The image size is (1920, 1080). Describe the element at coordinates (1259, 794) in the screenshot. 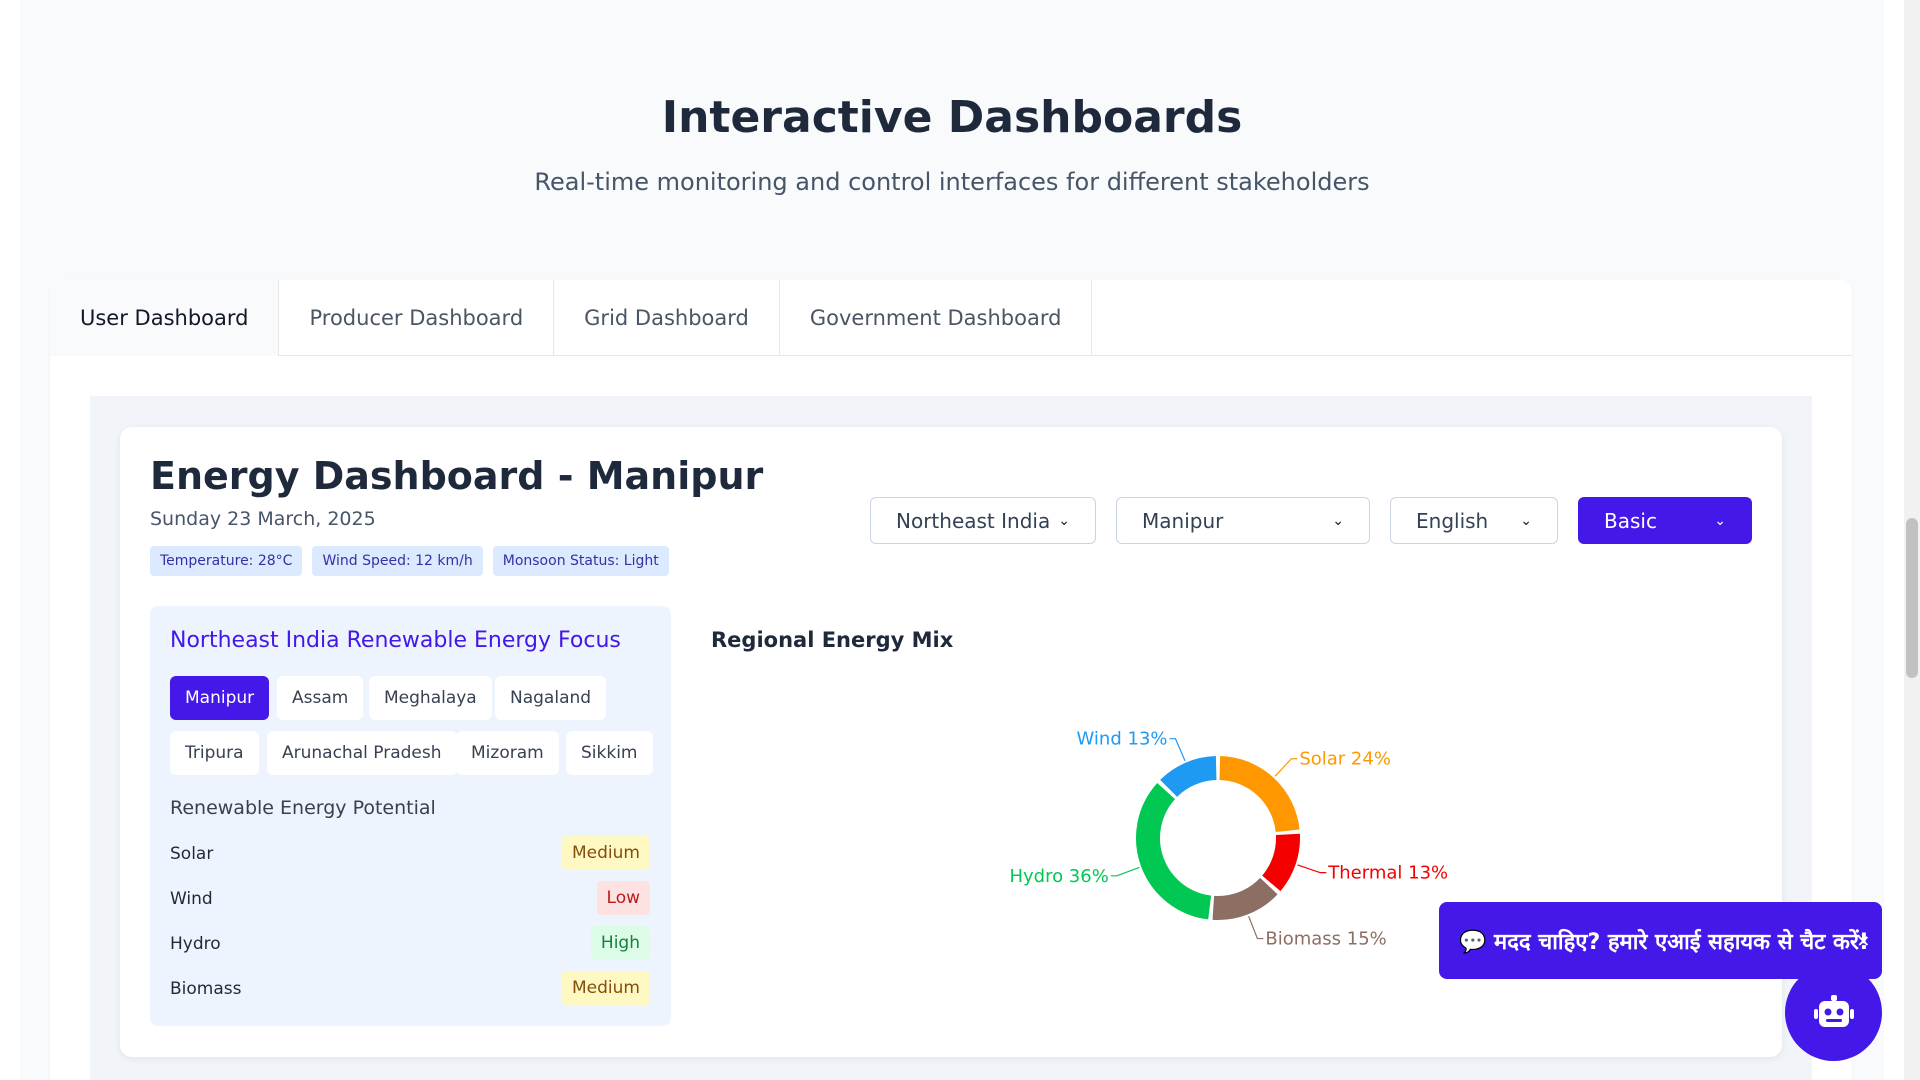

I see `donut-slice-solar` at that location.